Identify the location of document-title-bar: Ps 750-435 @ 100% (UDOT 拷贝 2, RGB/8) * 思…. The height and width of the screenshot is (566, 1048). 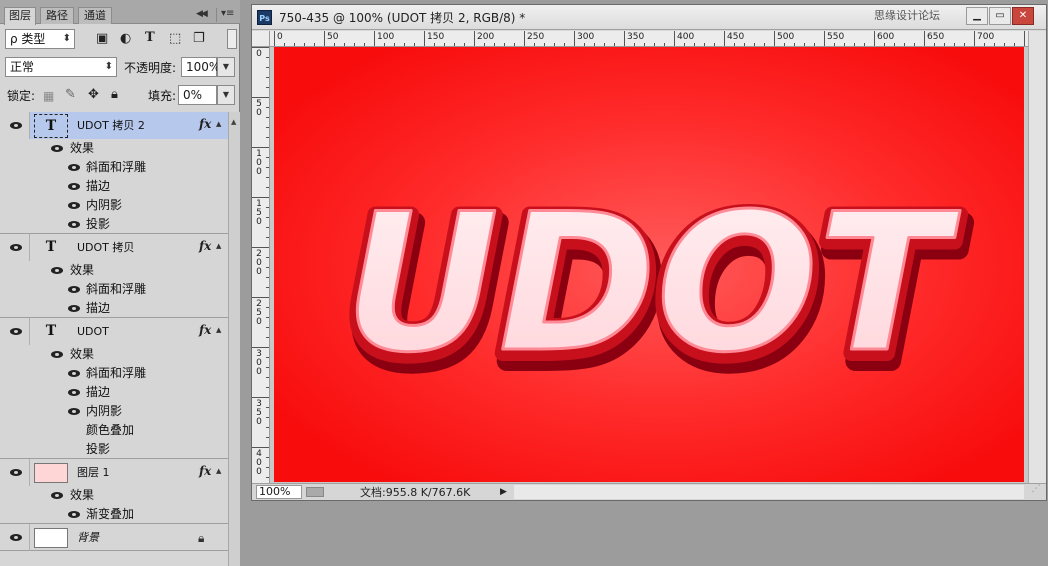
(649, 17).